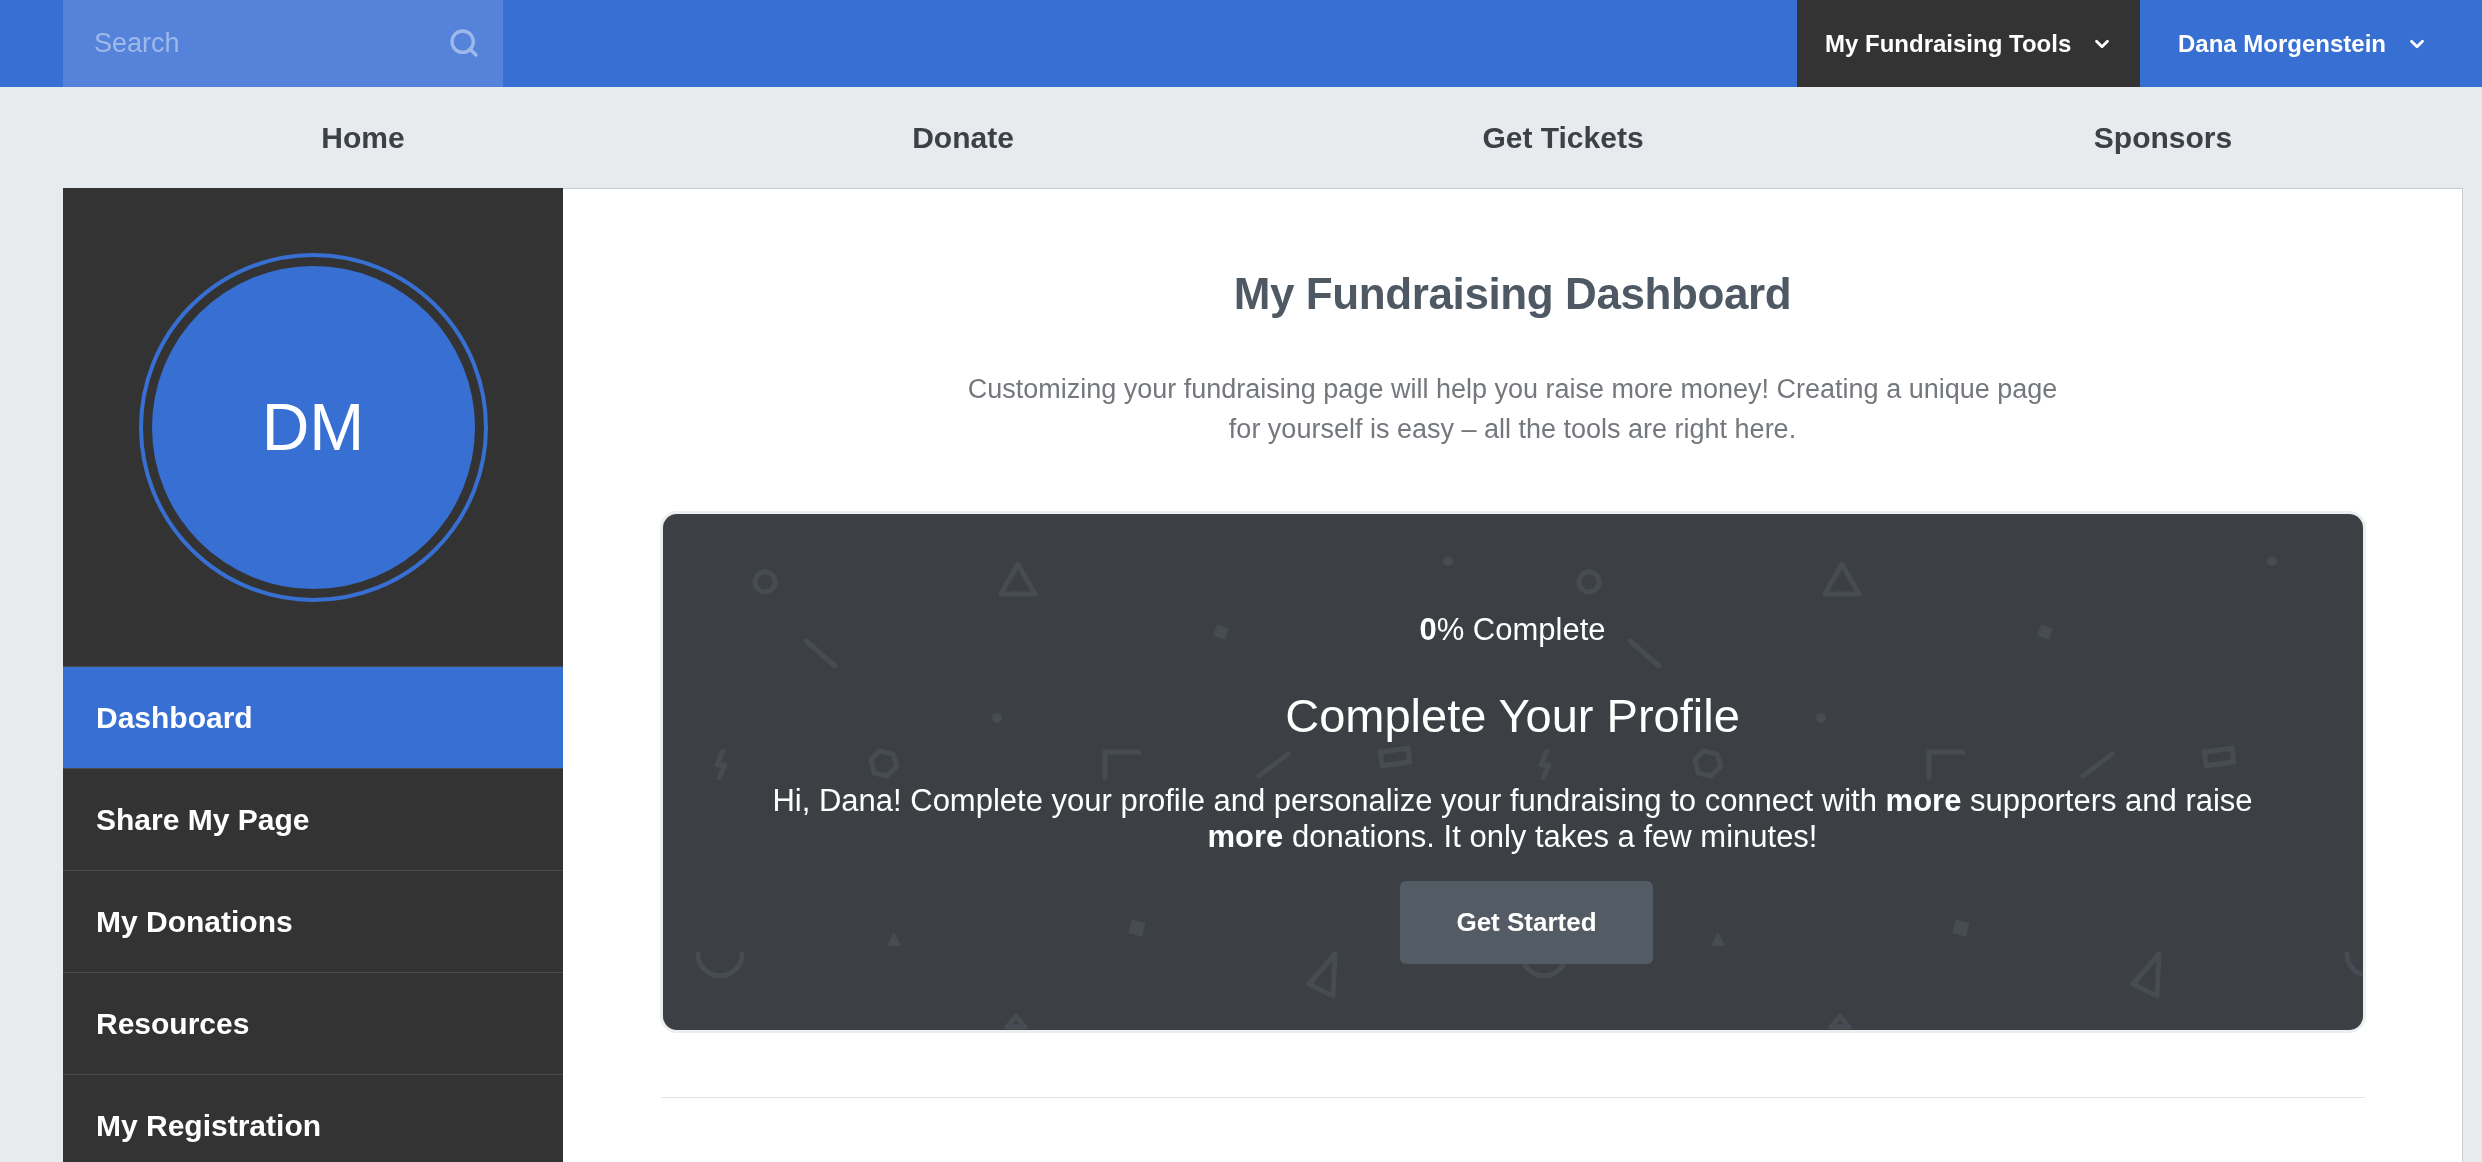 Image resolution: width=2482 pixels, height=1162 pixels. Describe the element at coordinates (1512, 409) in the screenshot. I see `intro-text: Customizing your fundraising page will help you raise more money! Creating a unique page for yourself is easy – all the tools are right here.` at that location.